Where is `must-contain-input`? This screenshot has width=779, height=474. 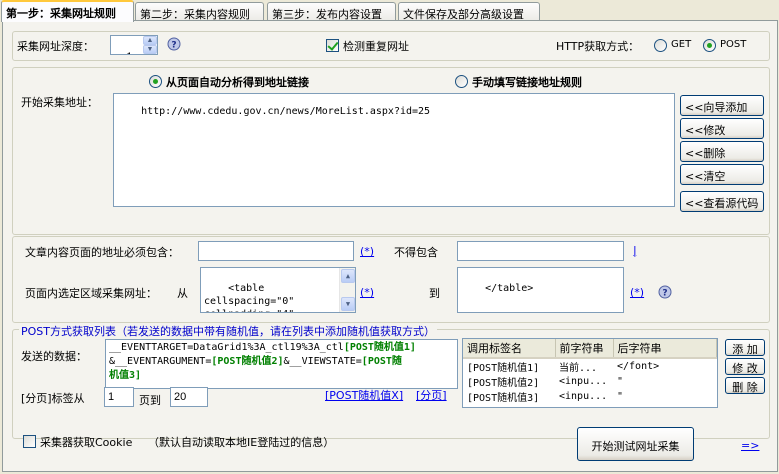 must-contain-input is located at coordinates (276, 251).